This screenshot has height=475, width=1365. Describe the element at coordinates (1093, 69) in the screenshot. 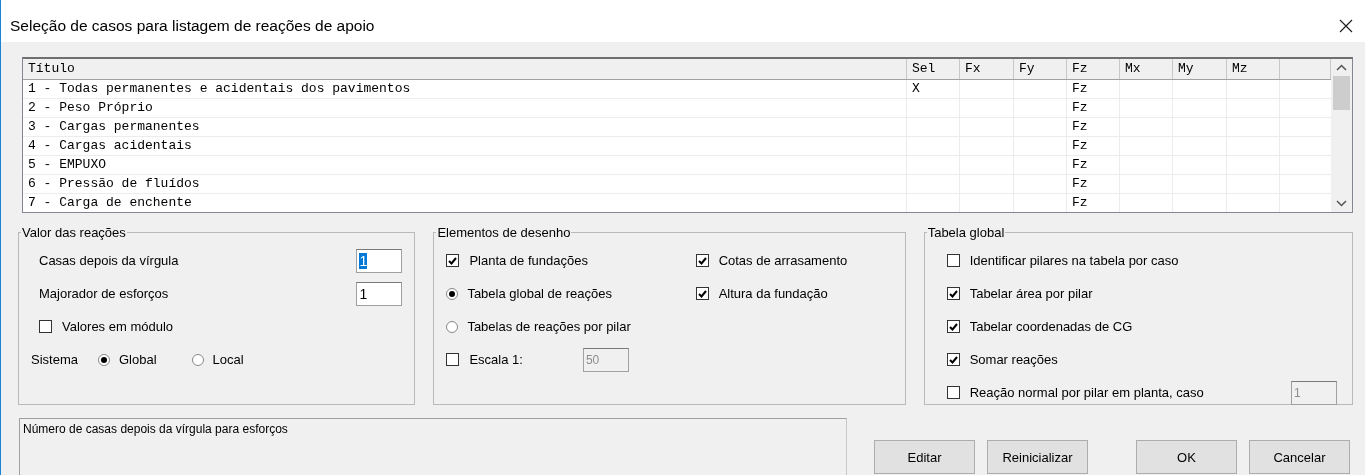

I see `column-header: Fz` at that location.